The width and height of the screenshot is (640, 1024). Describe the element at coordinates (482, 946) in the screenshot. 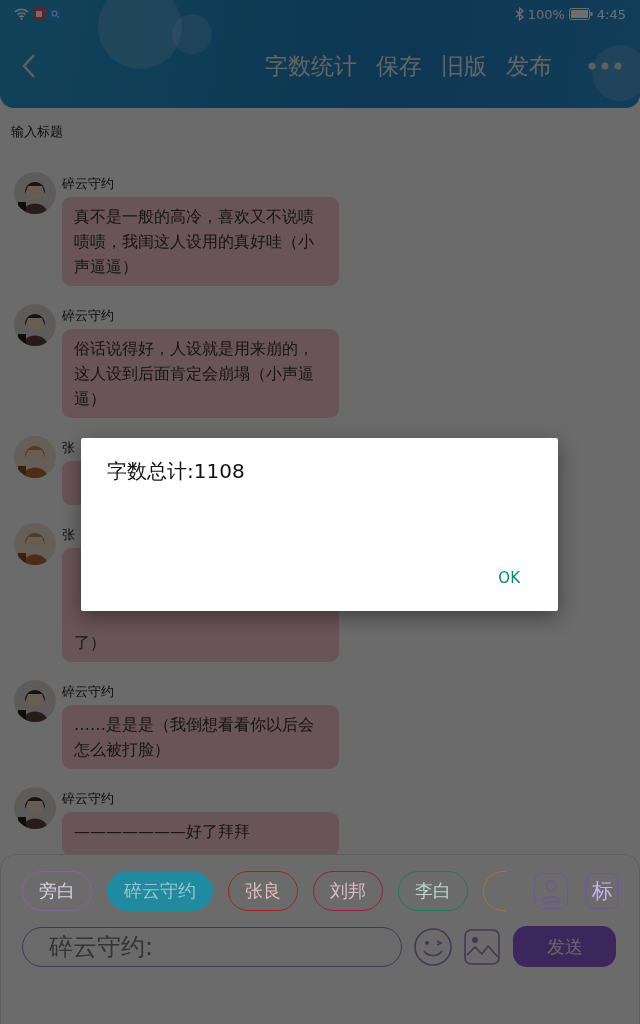

I see `image-icon` at that location.